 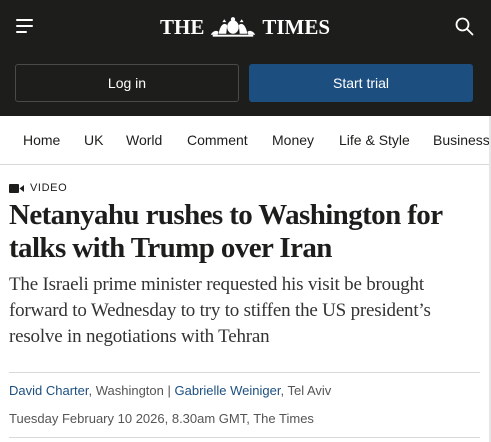 I want to click on video-tag: VIDEO, so click(x=38, y=188).